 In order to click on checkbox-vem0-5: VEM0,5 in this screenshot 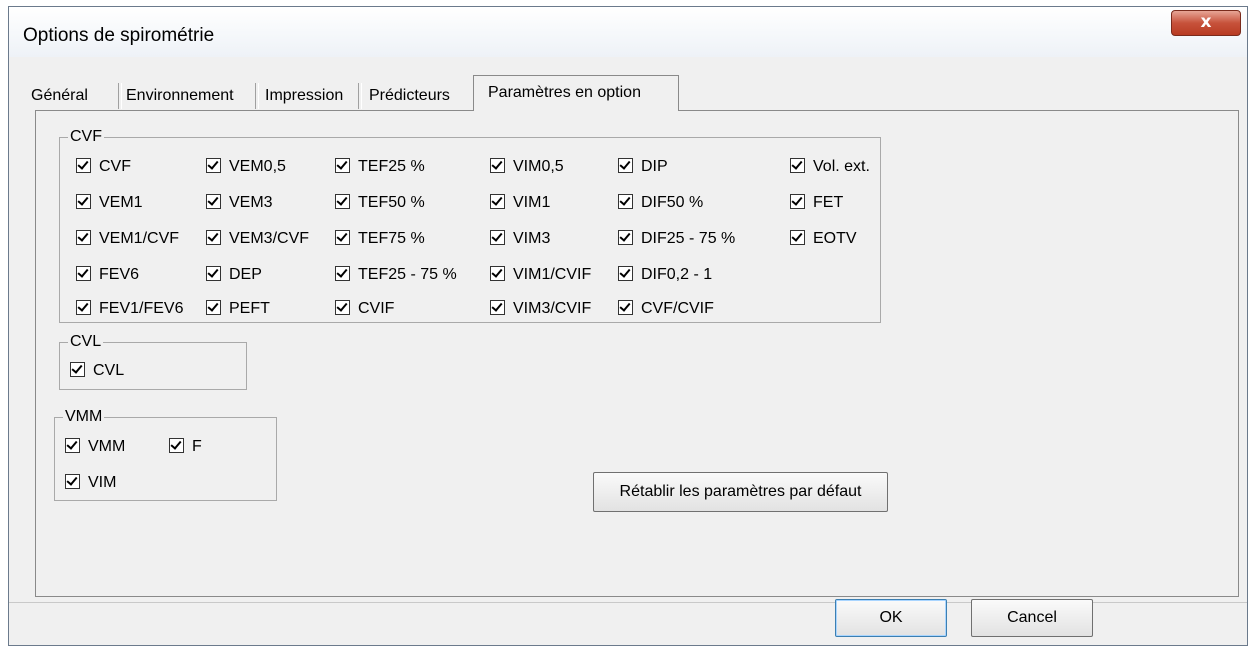, I will do `click(246, 167)`.